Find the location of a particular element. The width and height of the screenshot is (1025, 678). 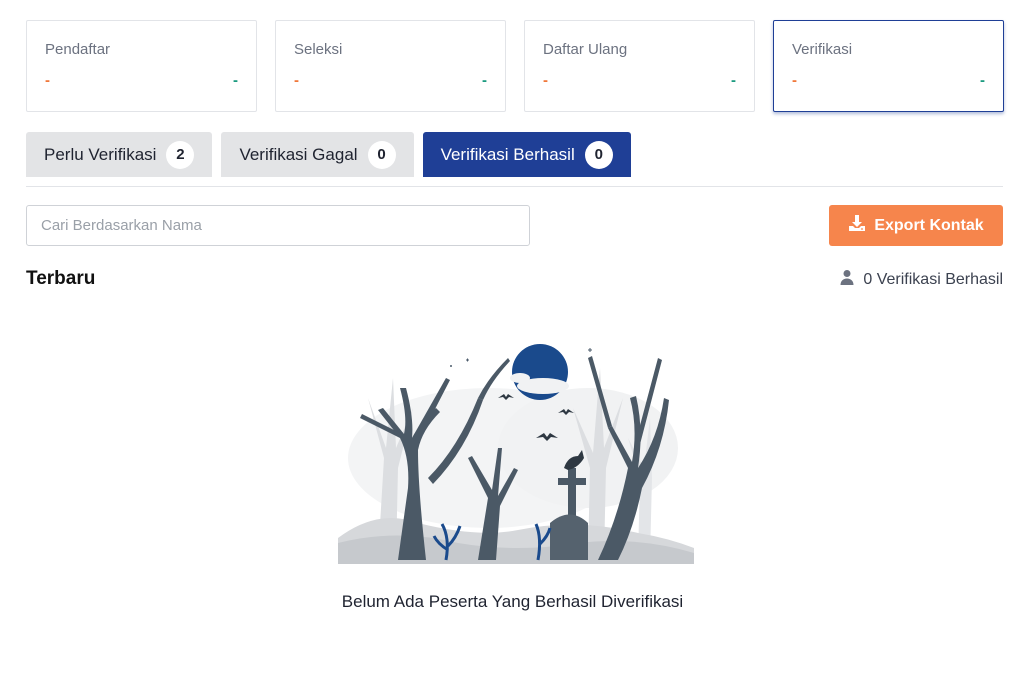

tabs-divider is located at coordinates (514, 186).